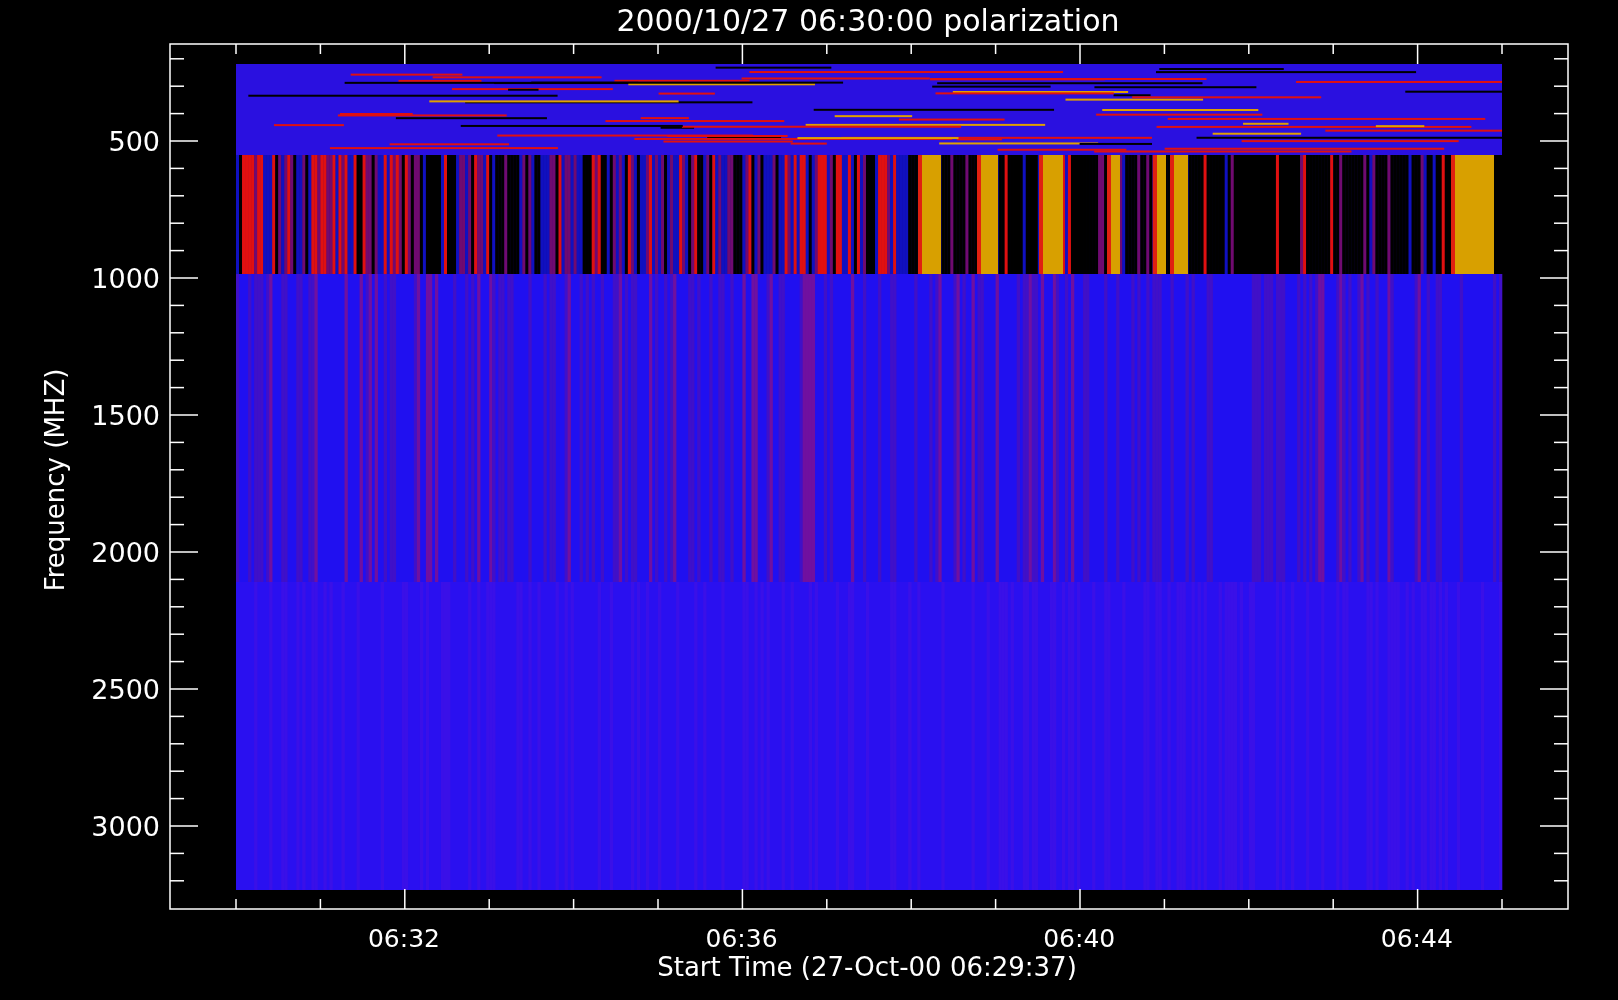 This screenshot has height=1000, width=1618. I want to click on y-tick-label: 1500, so click(125, 415).